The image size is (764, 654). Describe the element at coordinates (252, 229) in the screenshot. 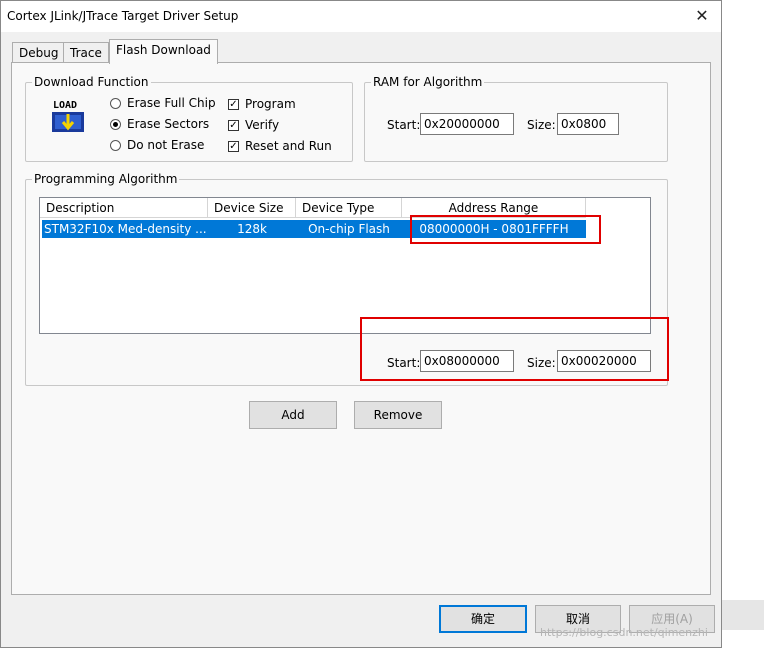

I see `cell-device-size: 128k` at that location.